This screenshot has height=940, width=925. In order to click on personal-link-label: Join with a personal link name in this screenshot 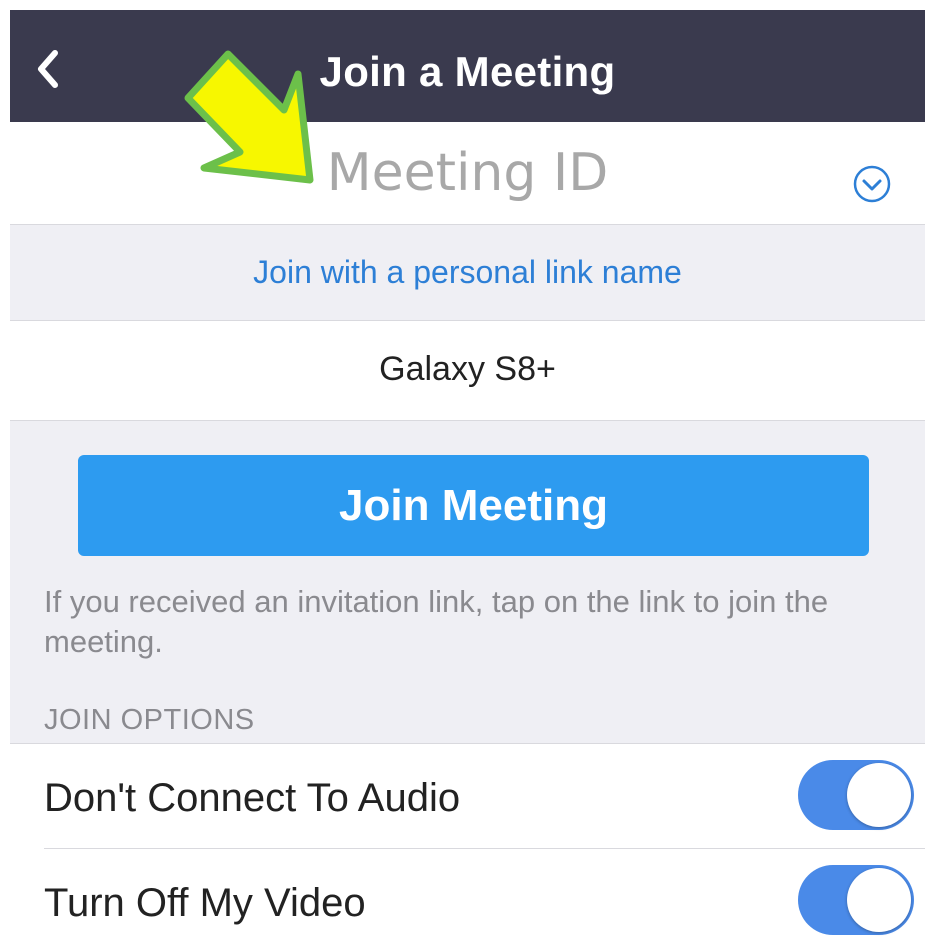, I will do `click(467, 272)`.